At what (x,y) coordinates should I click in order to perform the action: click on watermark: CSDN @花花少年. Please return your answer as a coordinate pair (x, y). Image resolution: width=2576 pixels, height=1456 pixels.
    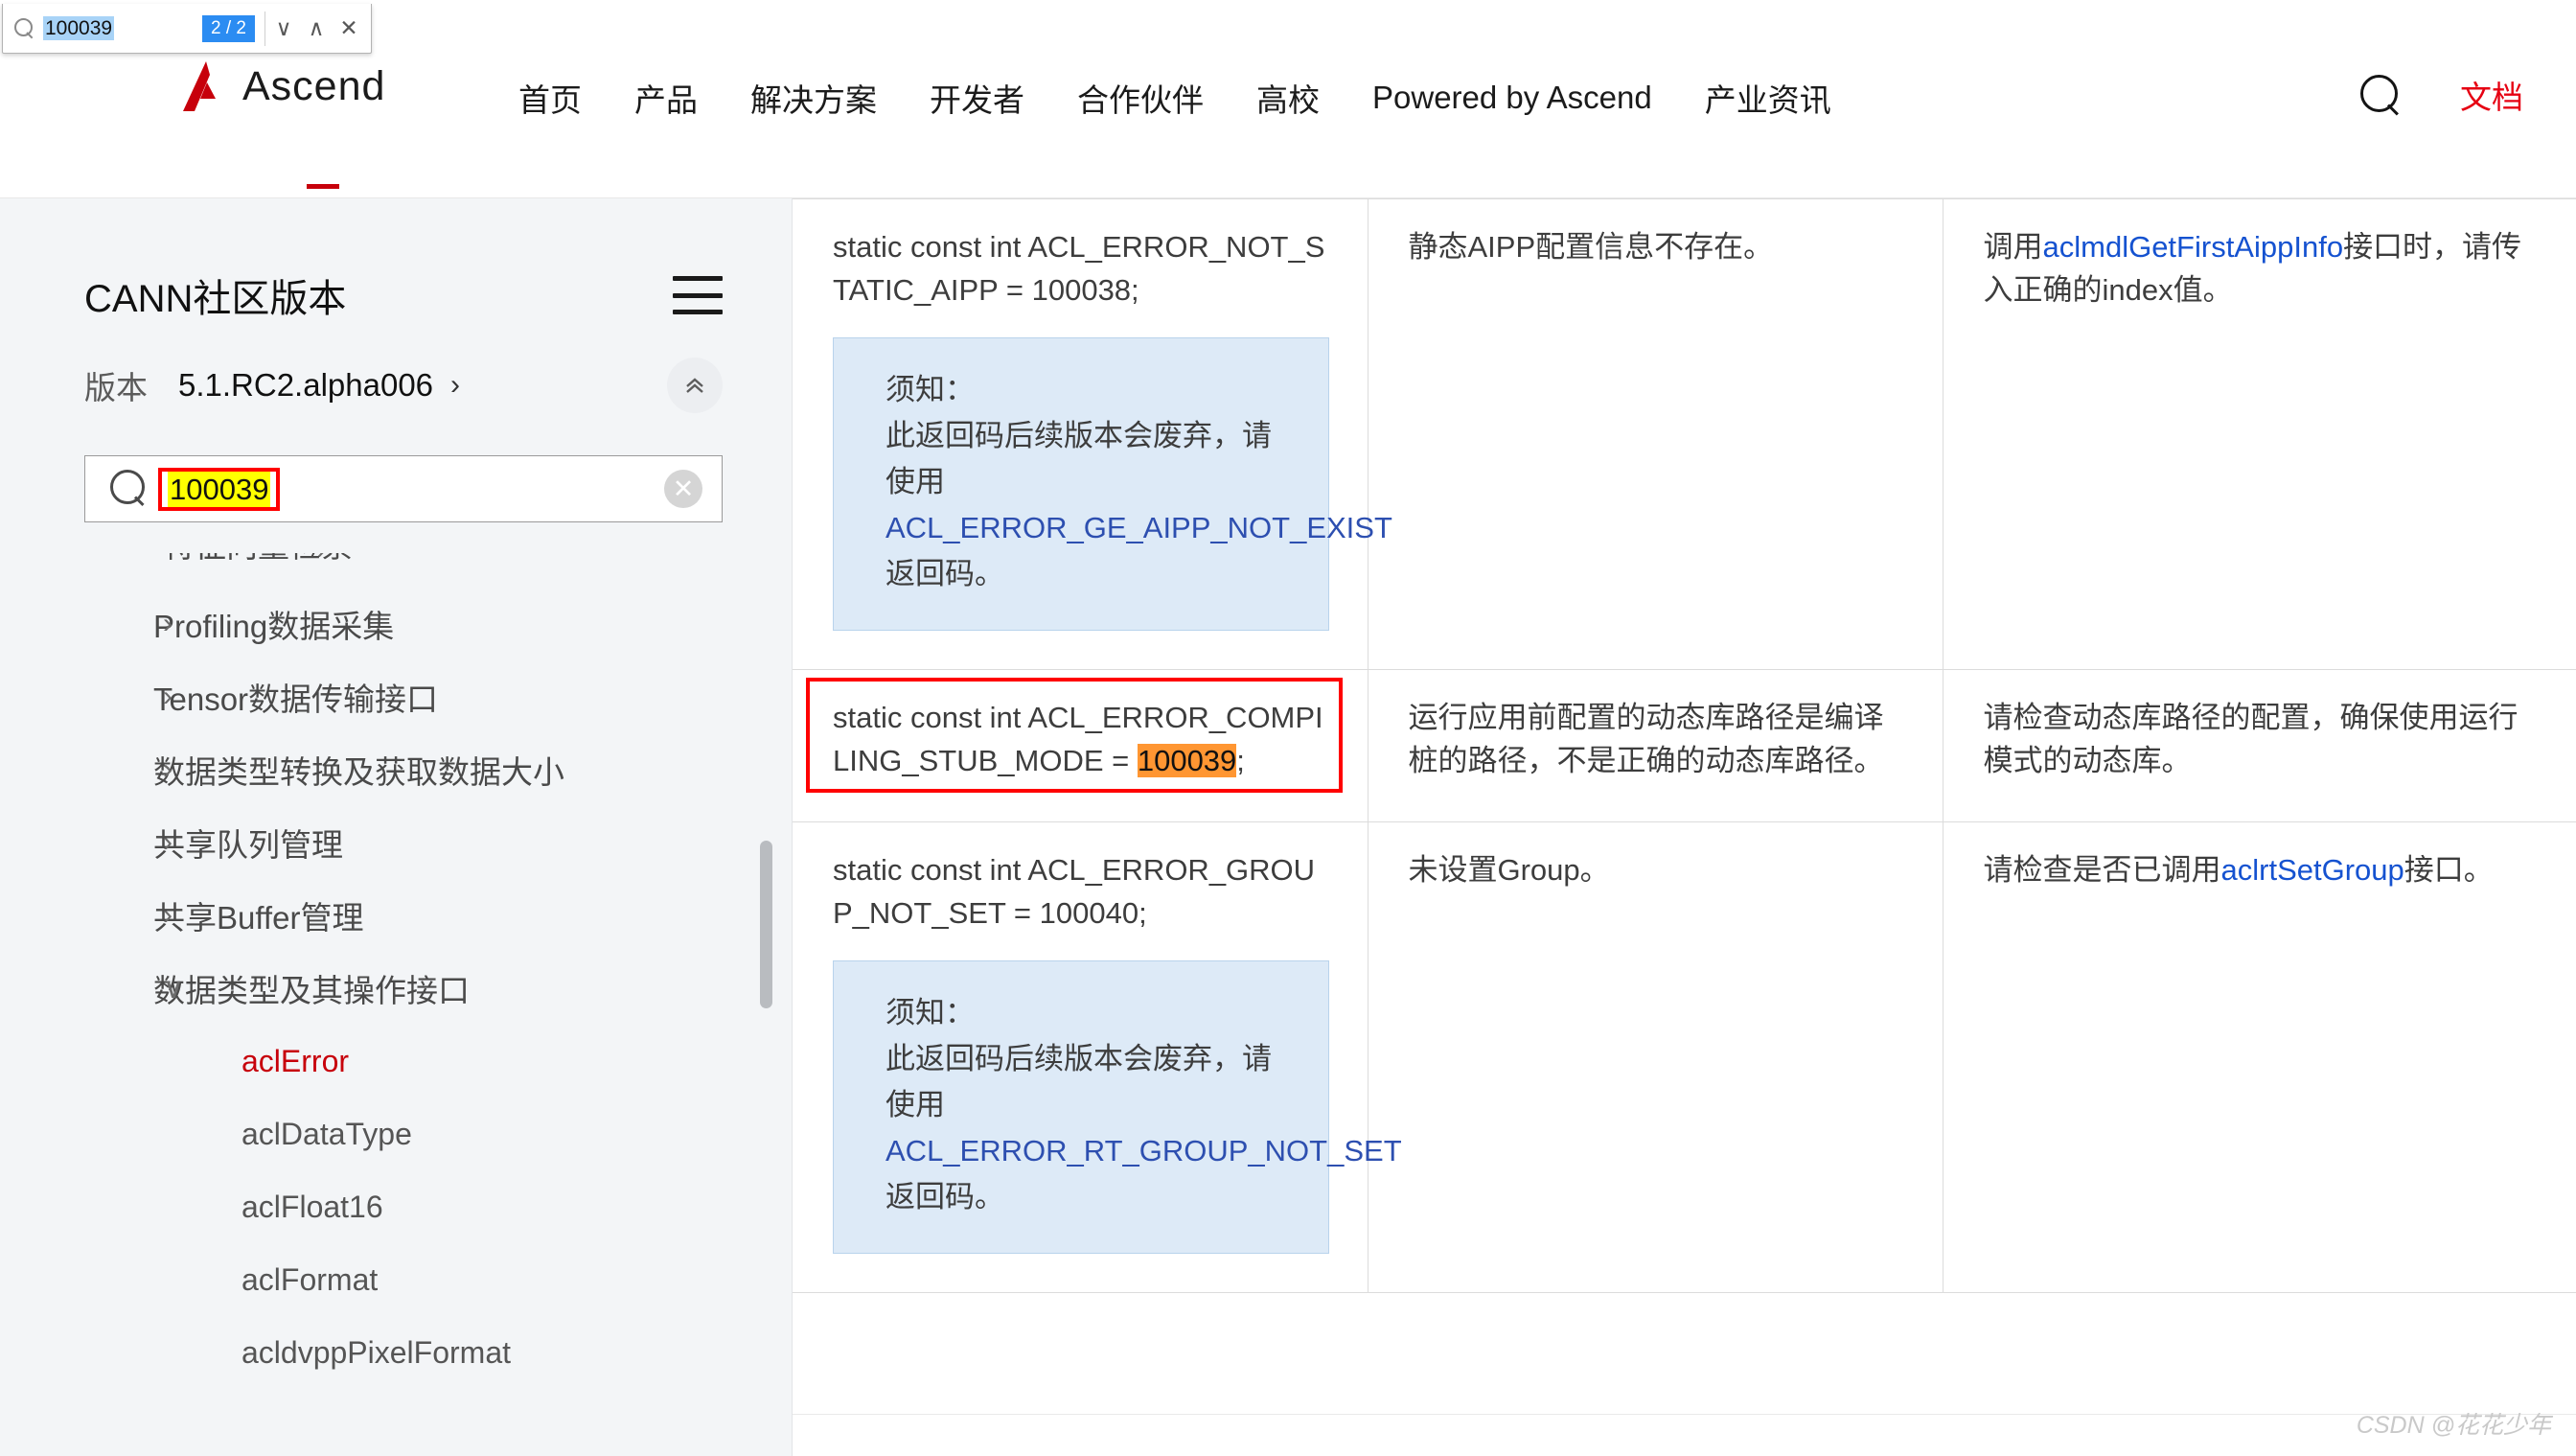
    Looking at the image, I should click on (2453, 1425).